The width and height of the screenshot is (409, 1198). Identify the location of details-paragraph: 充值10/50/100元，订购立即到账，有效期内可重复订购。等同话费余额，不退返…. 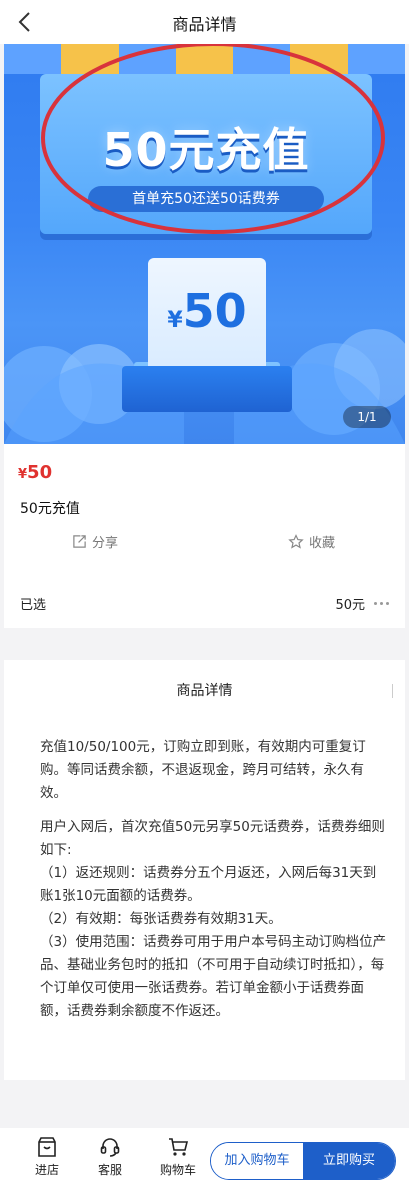
(203, 770).